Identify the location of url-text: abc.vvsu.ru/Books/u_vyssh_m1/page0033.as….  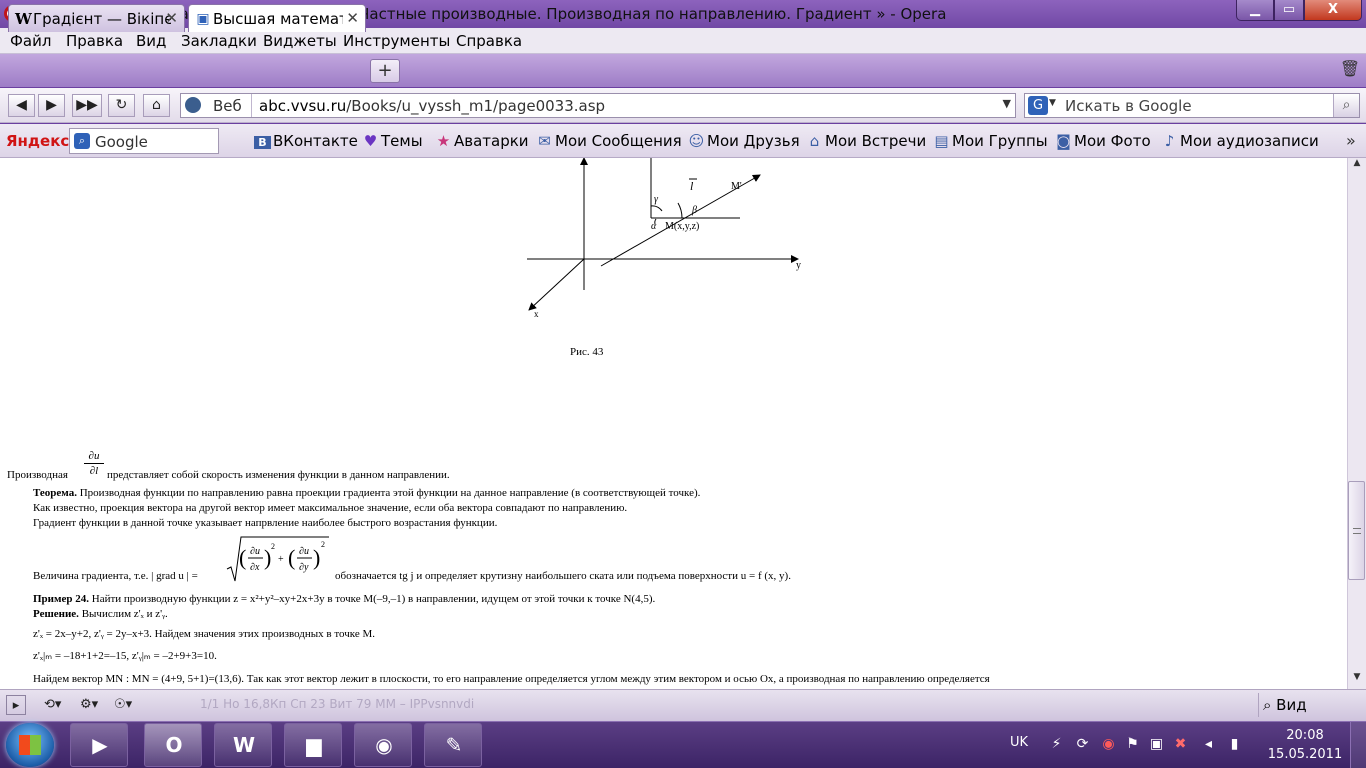
(432, 106).